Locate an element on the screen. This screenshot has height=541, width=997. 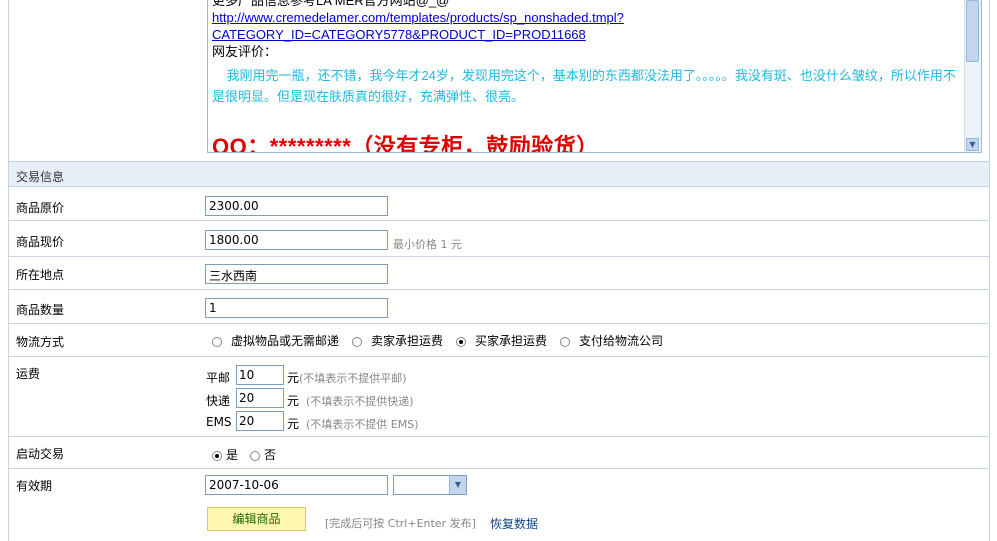
expiry-date-input: 2007-10-06 is located at coordinates (296, 485).